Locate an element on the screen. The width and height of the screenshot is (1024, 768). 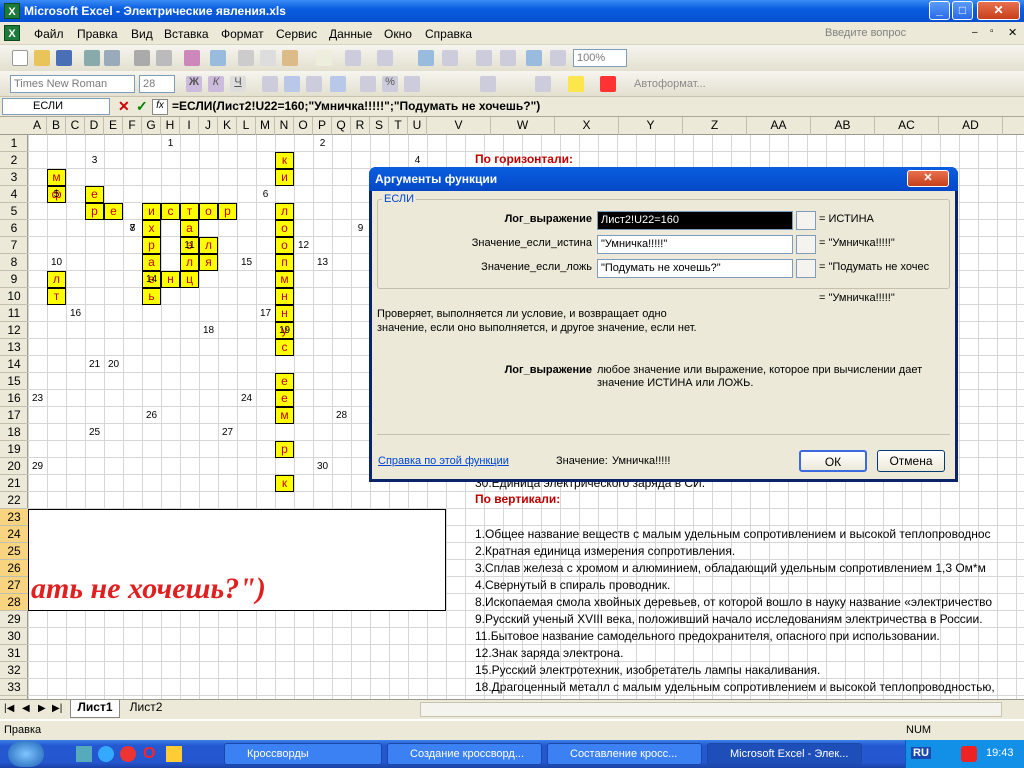
crossword-cell: п is located at coordinates (284, 262).